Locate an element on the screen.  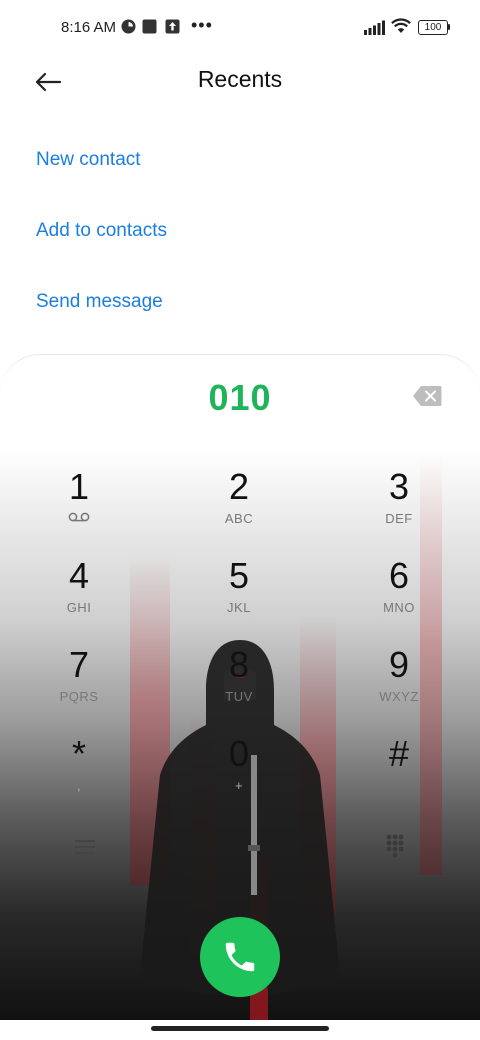
key-letters: , is located at coordinates (79, 785).